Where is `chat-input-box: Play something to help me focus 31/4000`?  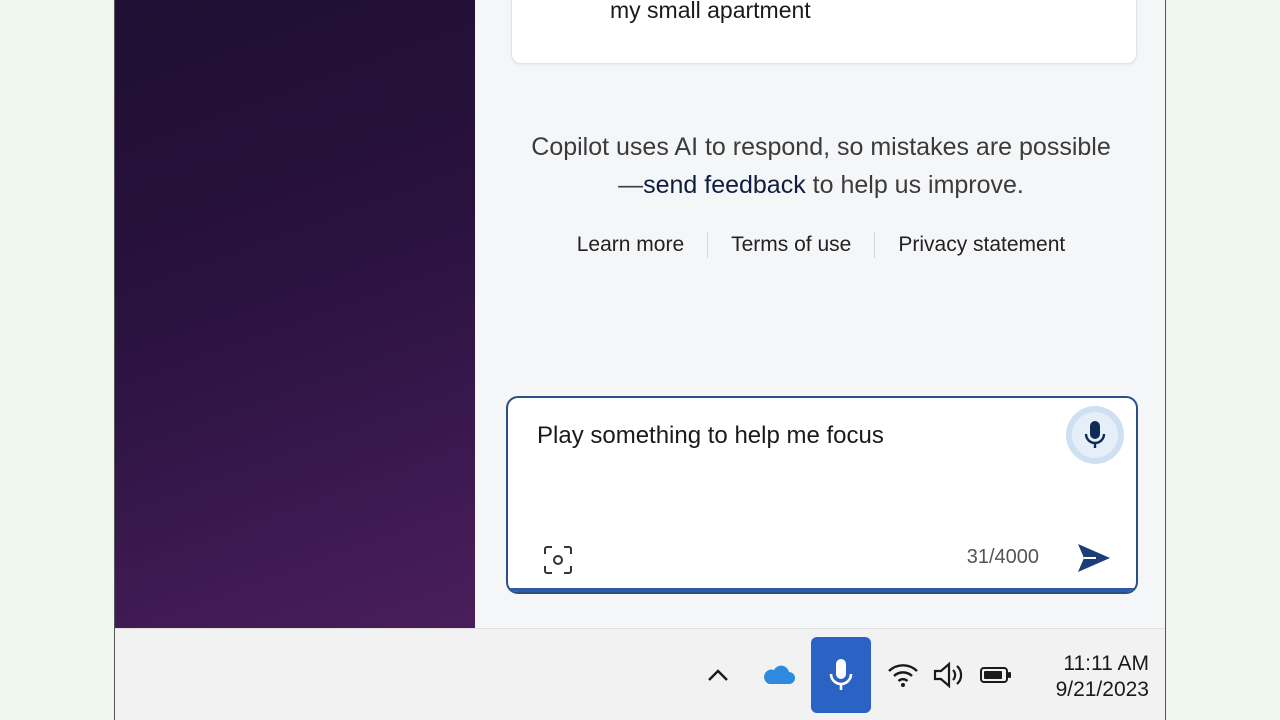
chat-input-box: Play something to help me focus 31/4000 is located at coordinates (822, 495).